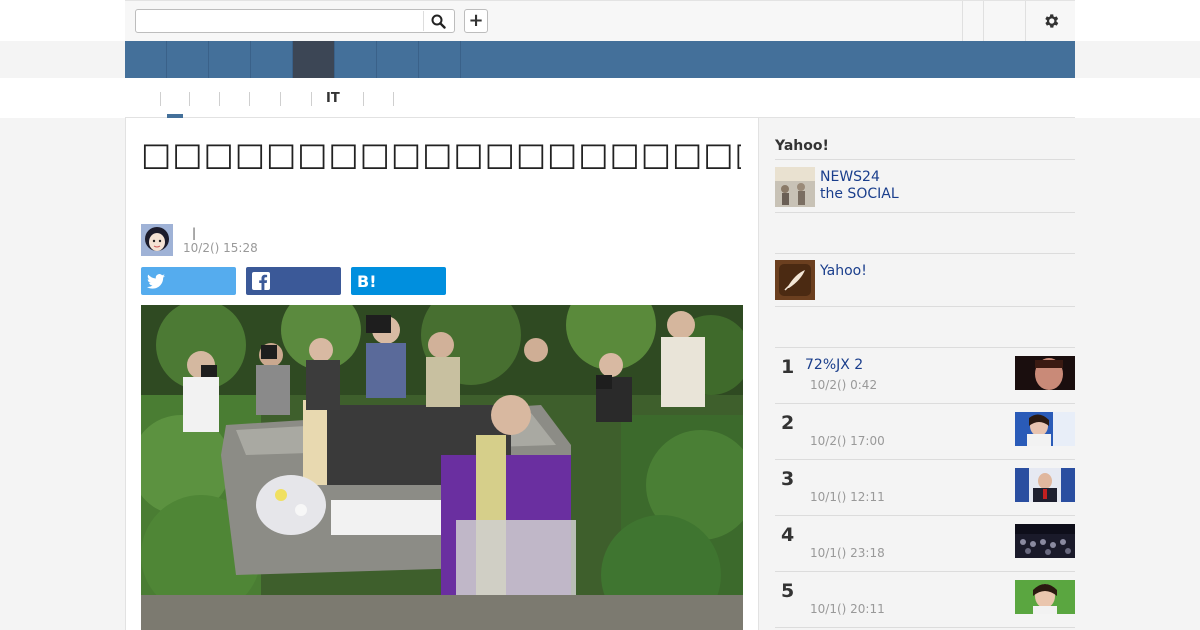 The width and height of the screenshot is (1200, 630). Describe the element at coordinates (925, 600) in the screenshot. I see `ranking-item: 5 10/1() 20:11` at that location.